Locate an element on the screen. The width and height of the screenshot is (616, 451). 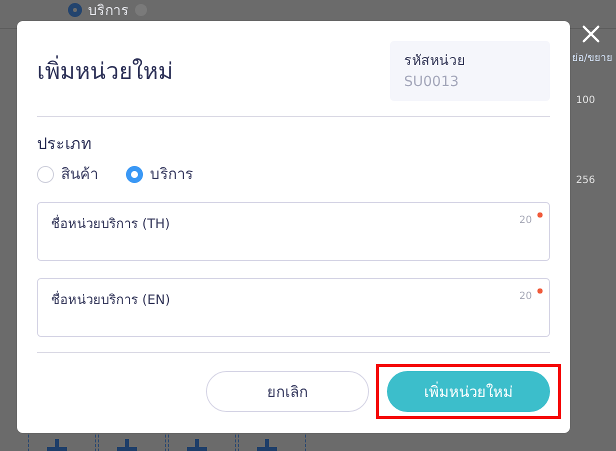
dialog-title: เพิ่มหน่วยใหม่ is located at coordinates (105, 71).